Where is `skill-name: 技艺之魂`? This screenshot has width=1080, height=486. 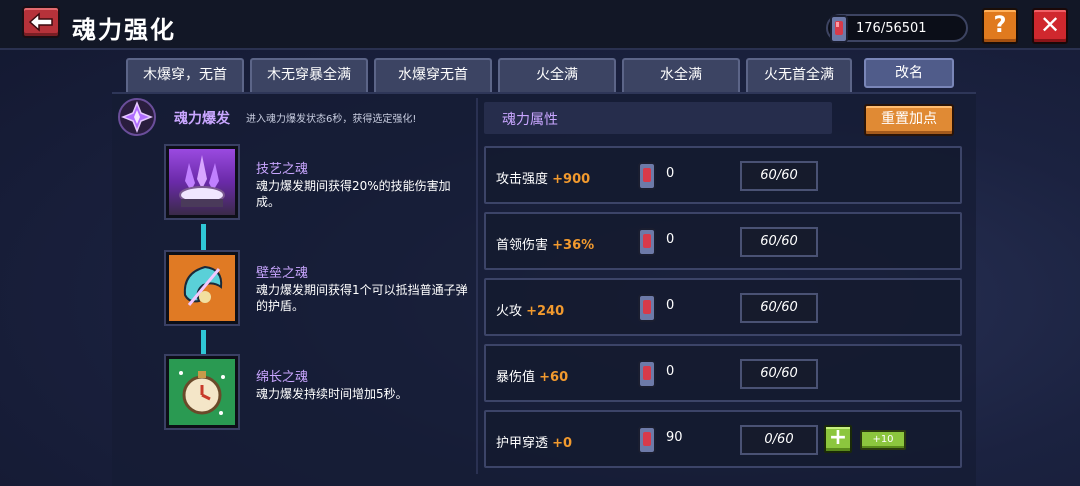 skill-name: 技艺之魂 is located at coordinates (282, 169).